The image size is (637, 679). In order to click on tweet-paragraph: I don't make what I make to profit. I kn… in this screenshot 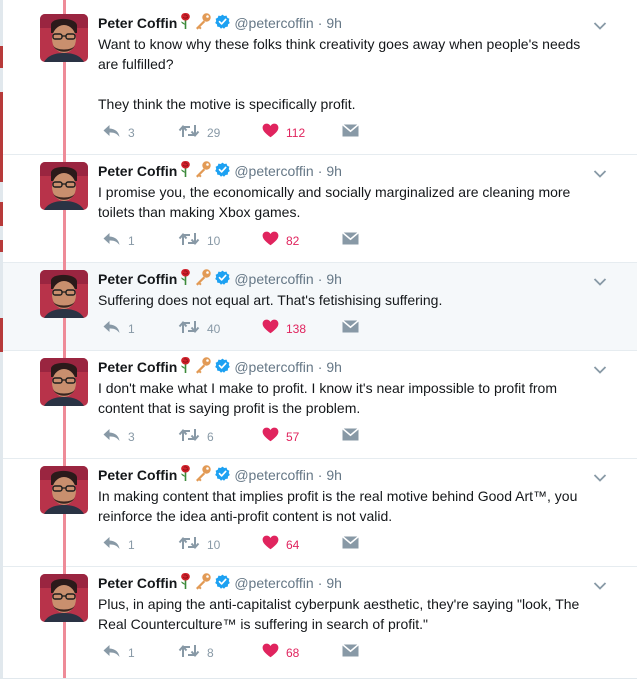, I will do `click(327, 398)`.